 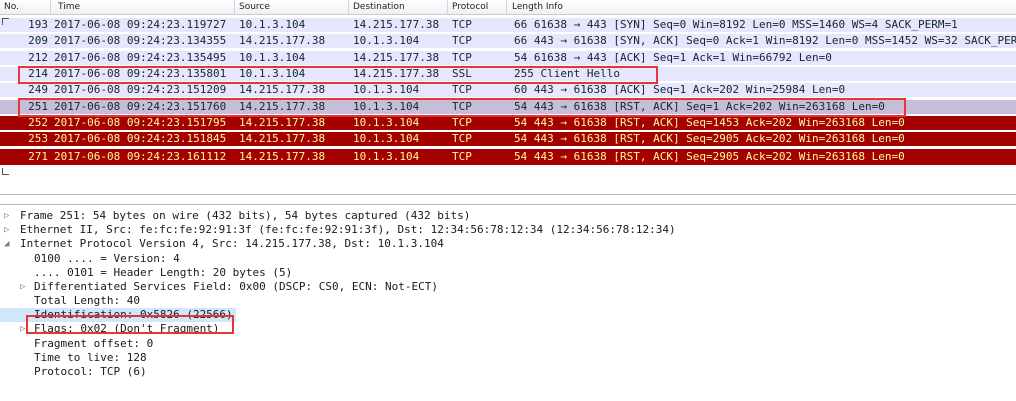 What do you see at coordinates (38, 156) in the screenshot?
I see `packet-no: 271` at bounding box center [38, 156].